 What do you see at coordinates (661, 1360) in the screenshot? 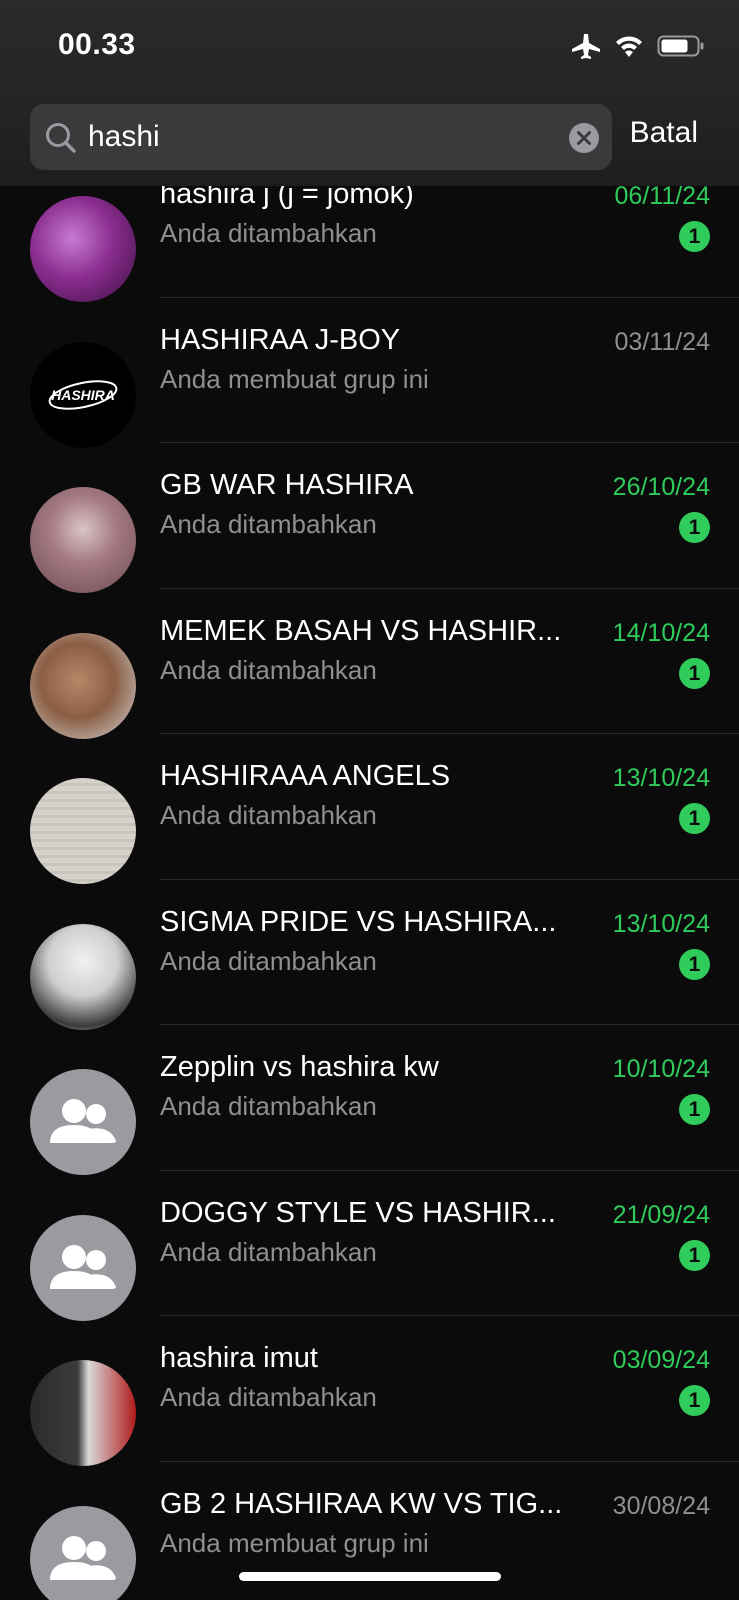
I see `chat-date: 03/09/24` at bounding box center [661, 1360].